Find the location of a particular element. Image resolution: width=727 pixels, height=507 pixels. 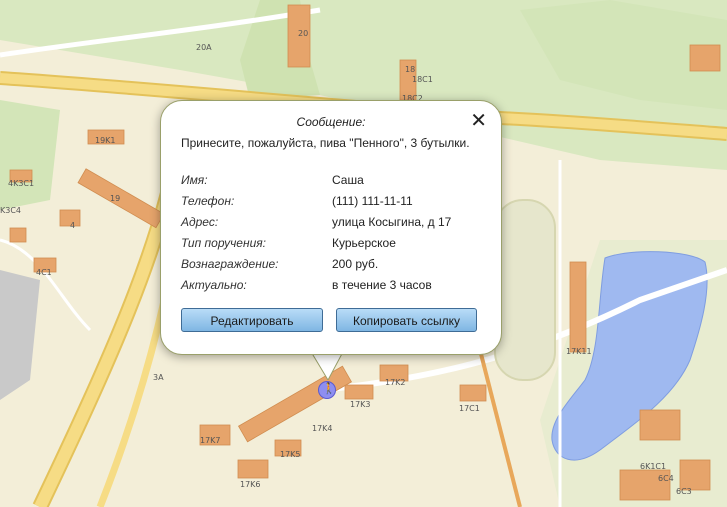

map-label: 18 is located at coordinates (410, 69).